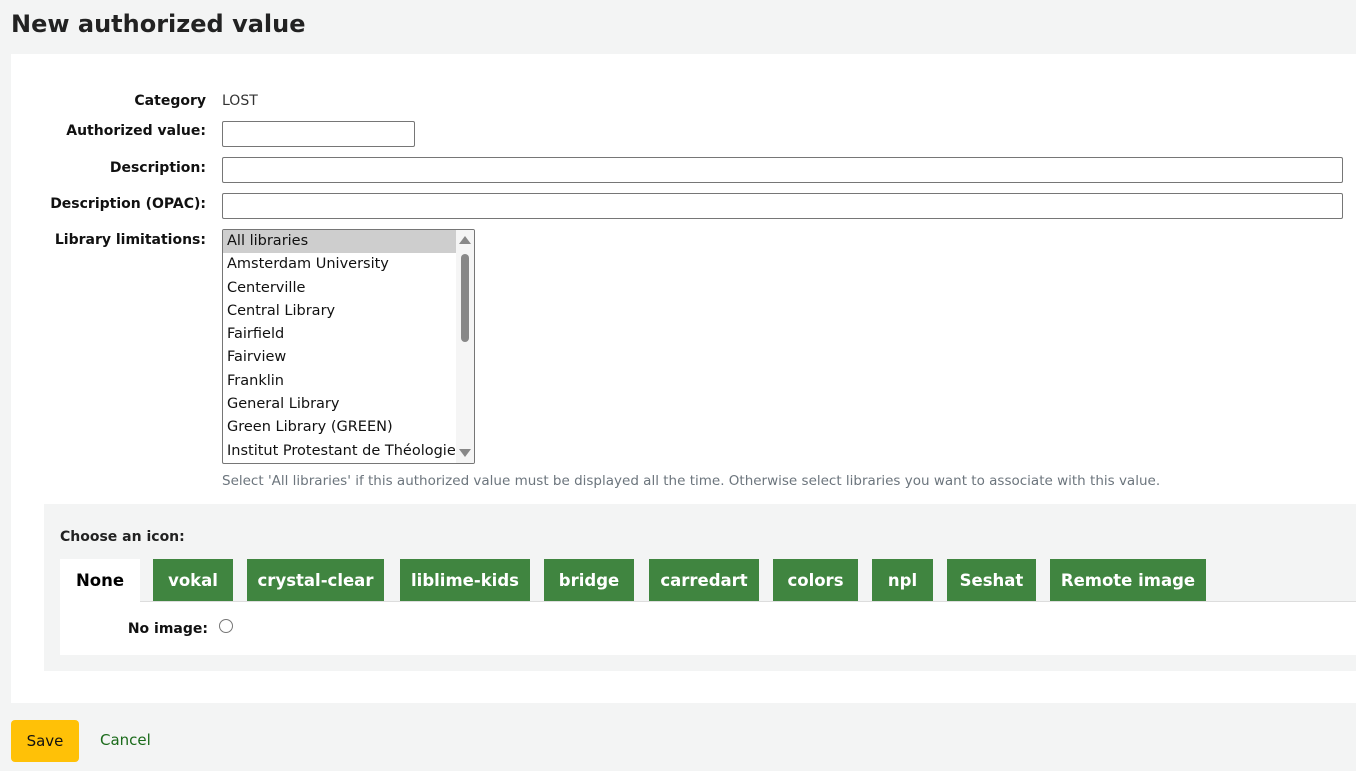  What do you see at coordinates (1128, 580) in the screenshot?
I see `tab-remote-image: Remote image` at bounding box center [1128, 580].